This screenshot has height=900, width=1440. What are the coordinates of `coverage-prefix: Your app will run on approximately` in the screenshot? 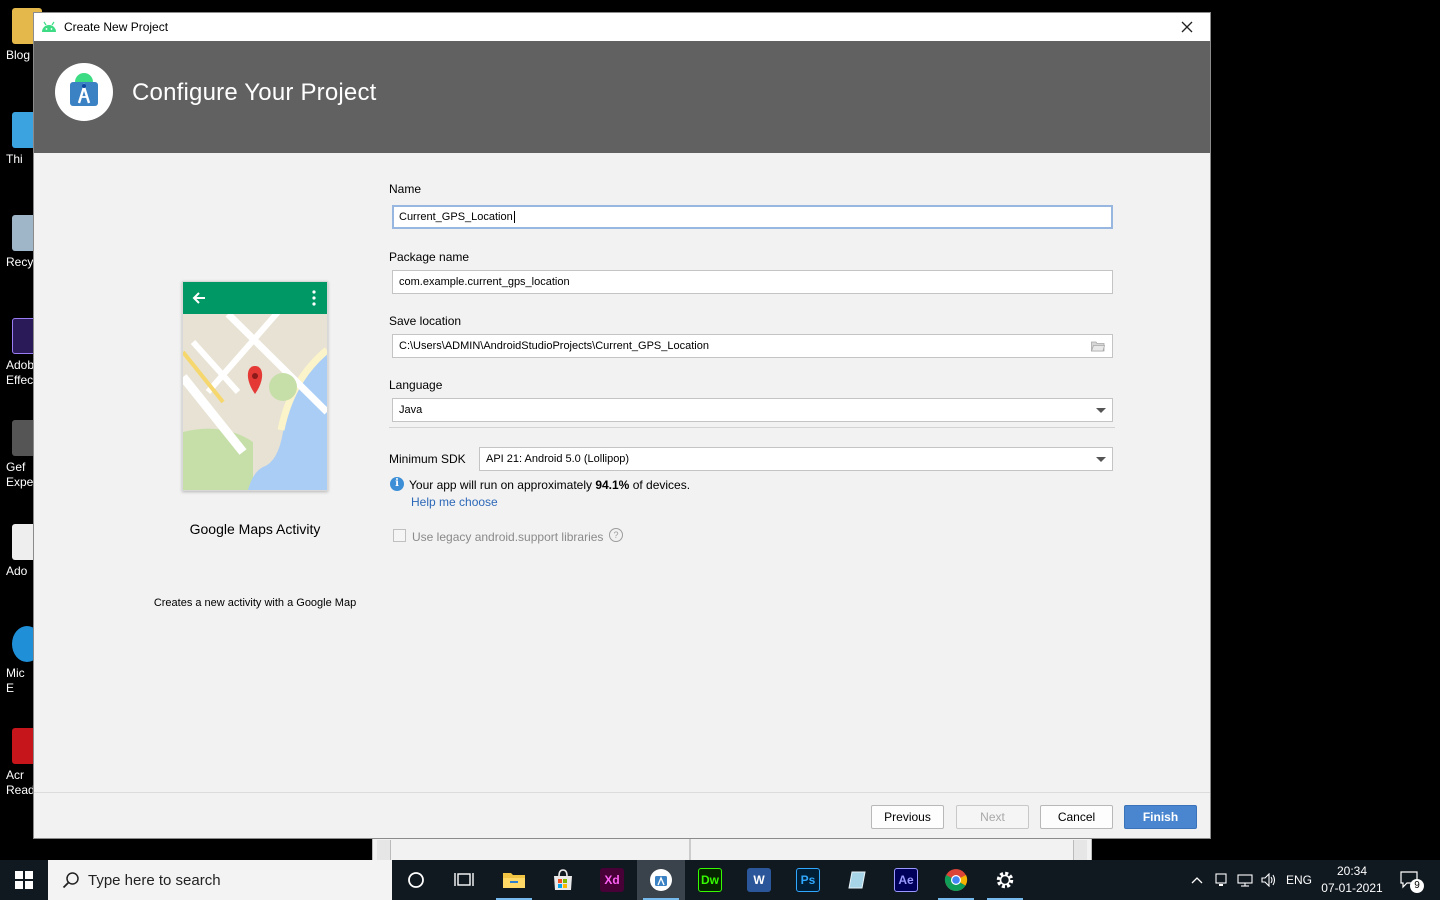 It's located at (502, 485).